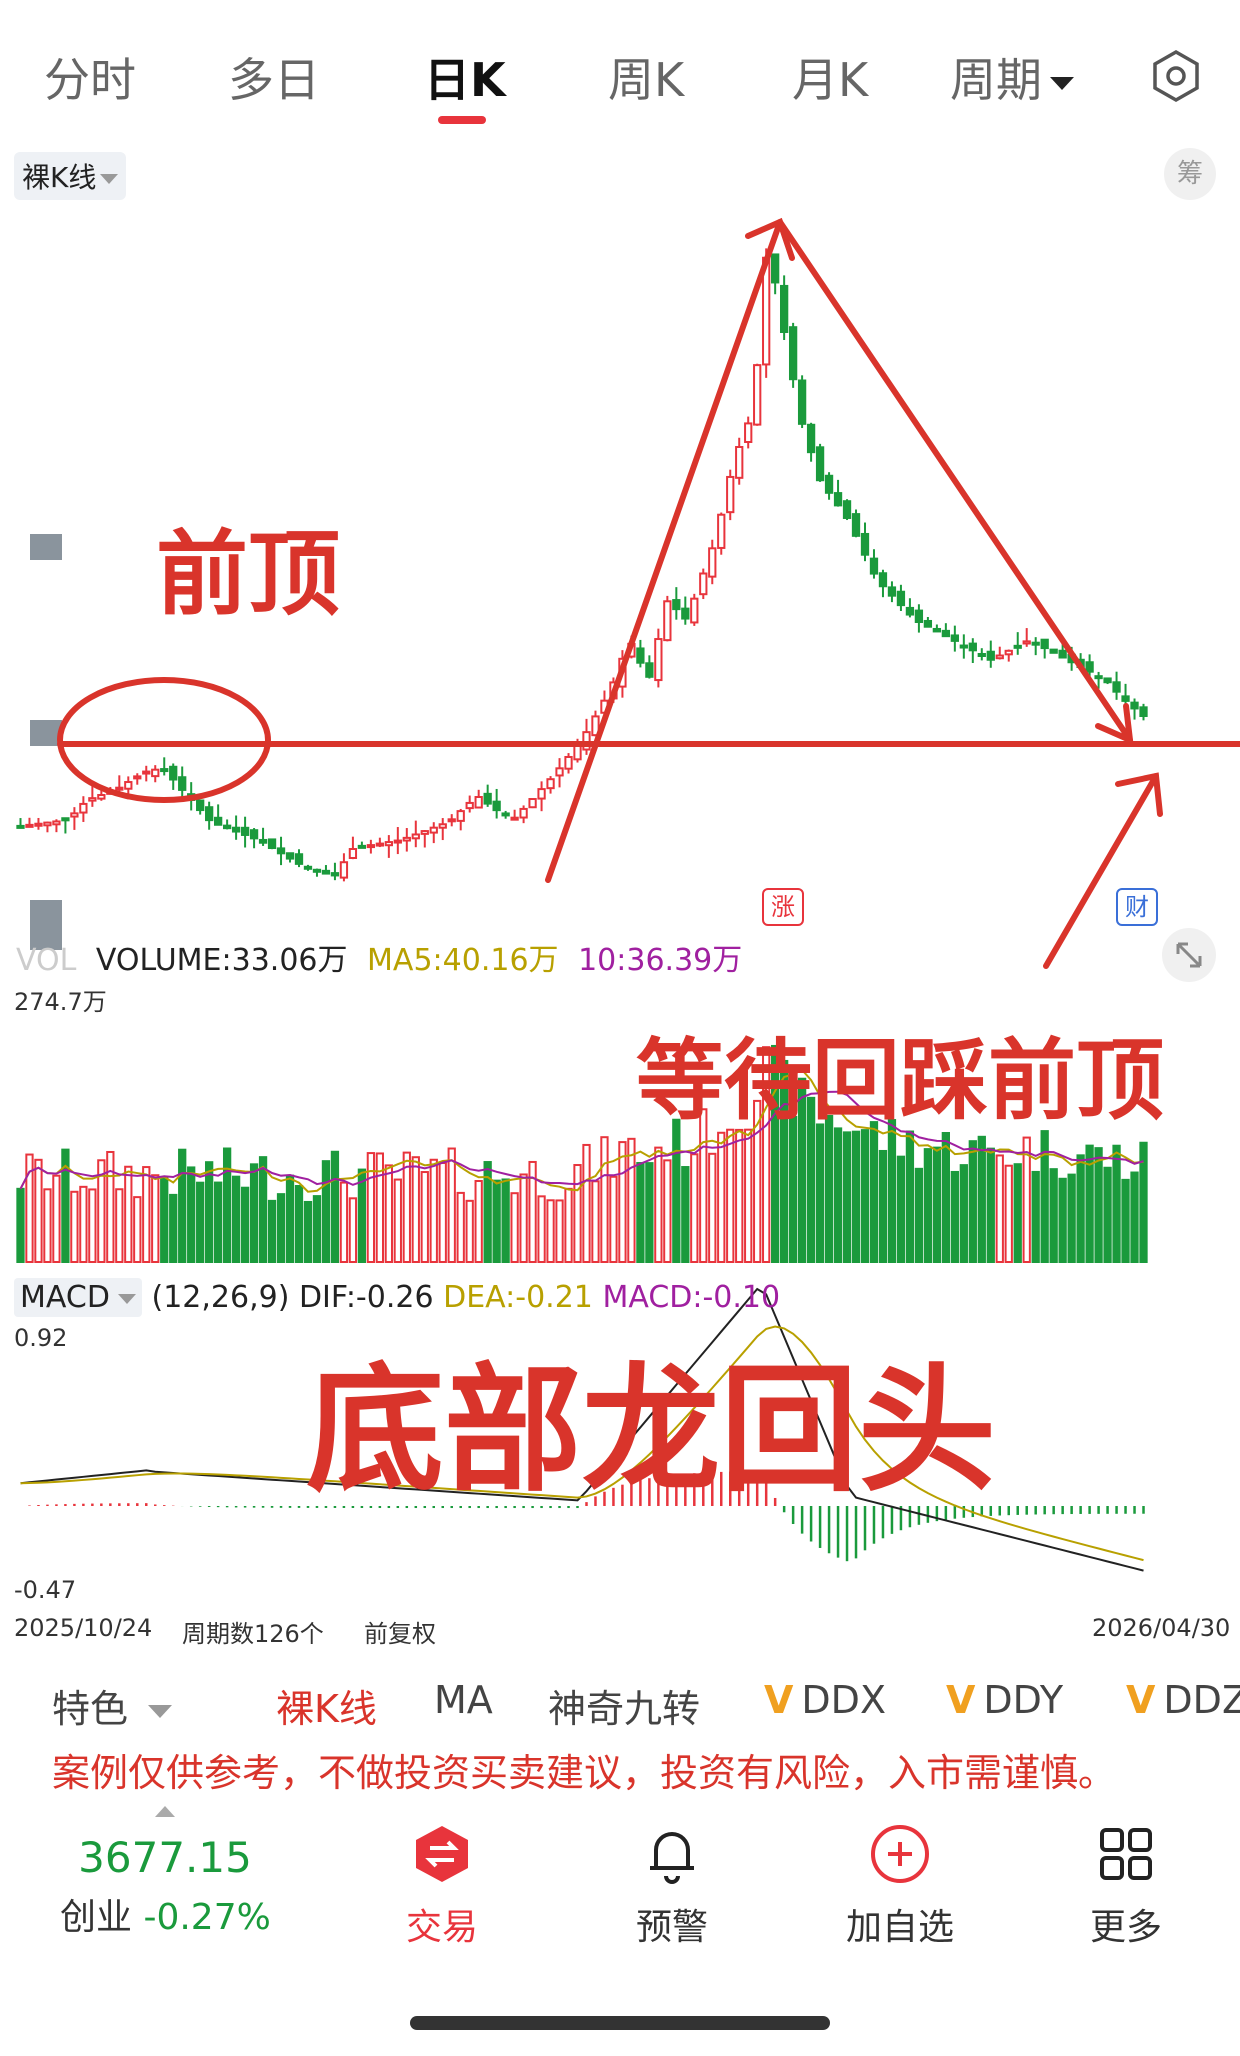 The height and width of the screenshot is (2056, 1240). I want to click on macd-value: MACD:-0.10, so click(691, 1297).